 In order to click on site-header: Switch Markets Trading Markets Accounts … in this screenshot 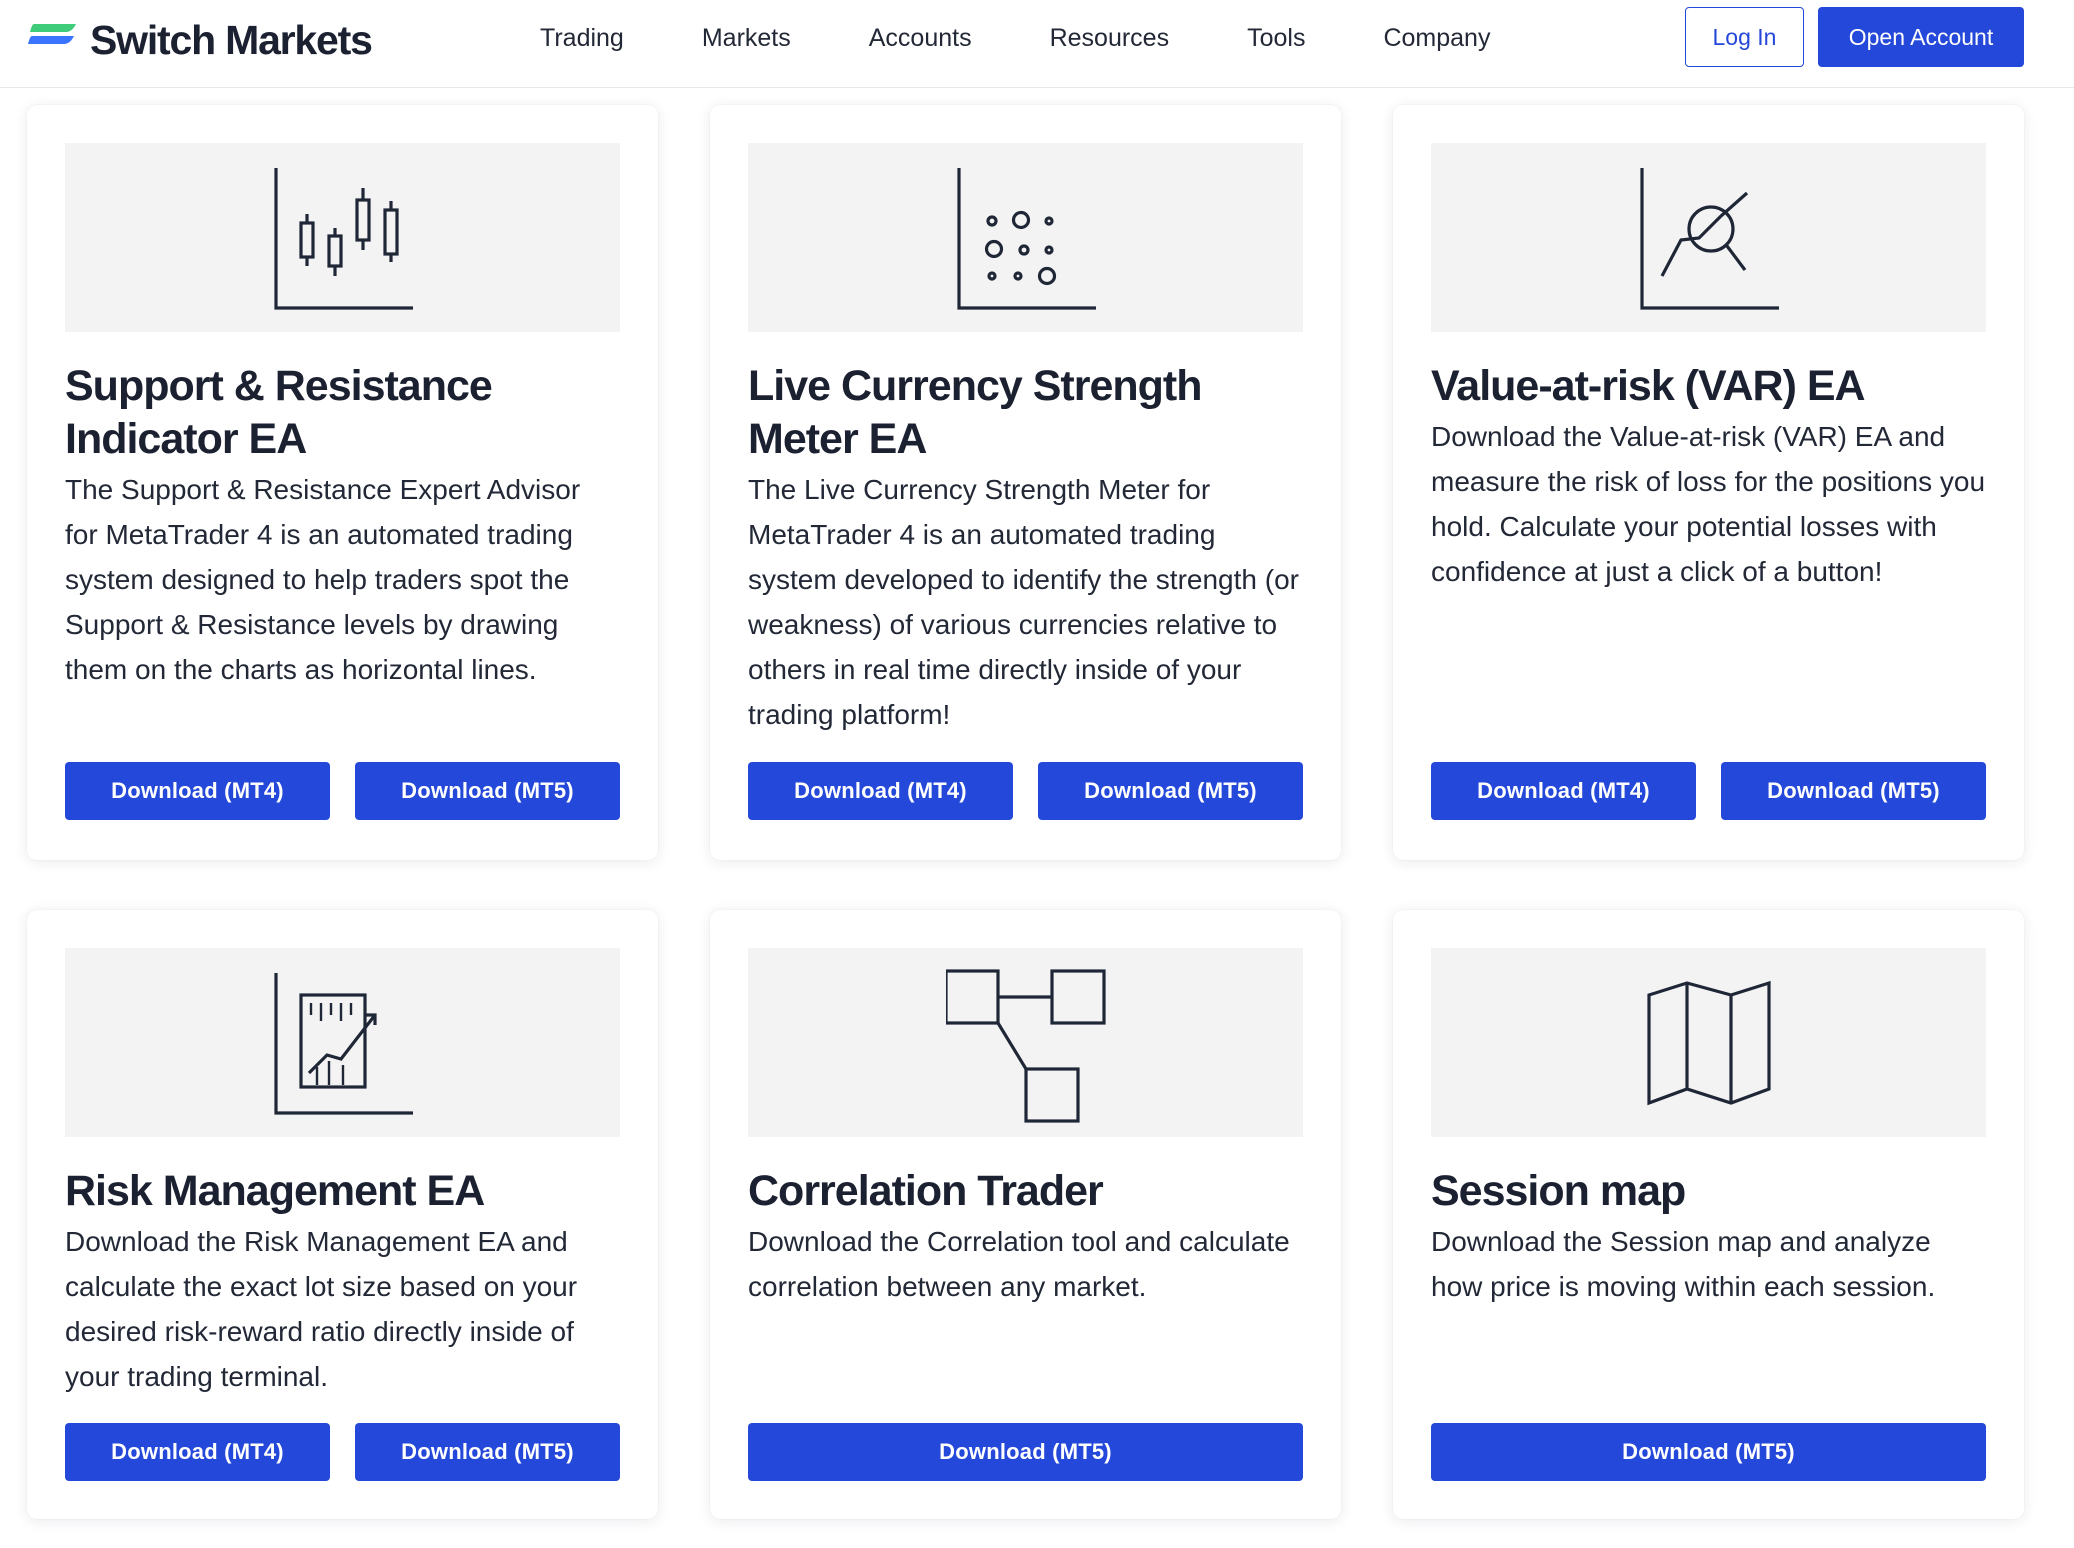, I will do `click(1037, 44)`.